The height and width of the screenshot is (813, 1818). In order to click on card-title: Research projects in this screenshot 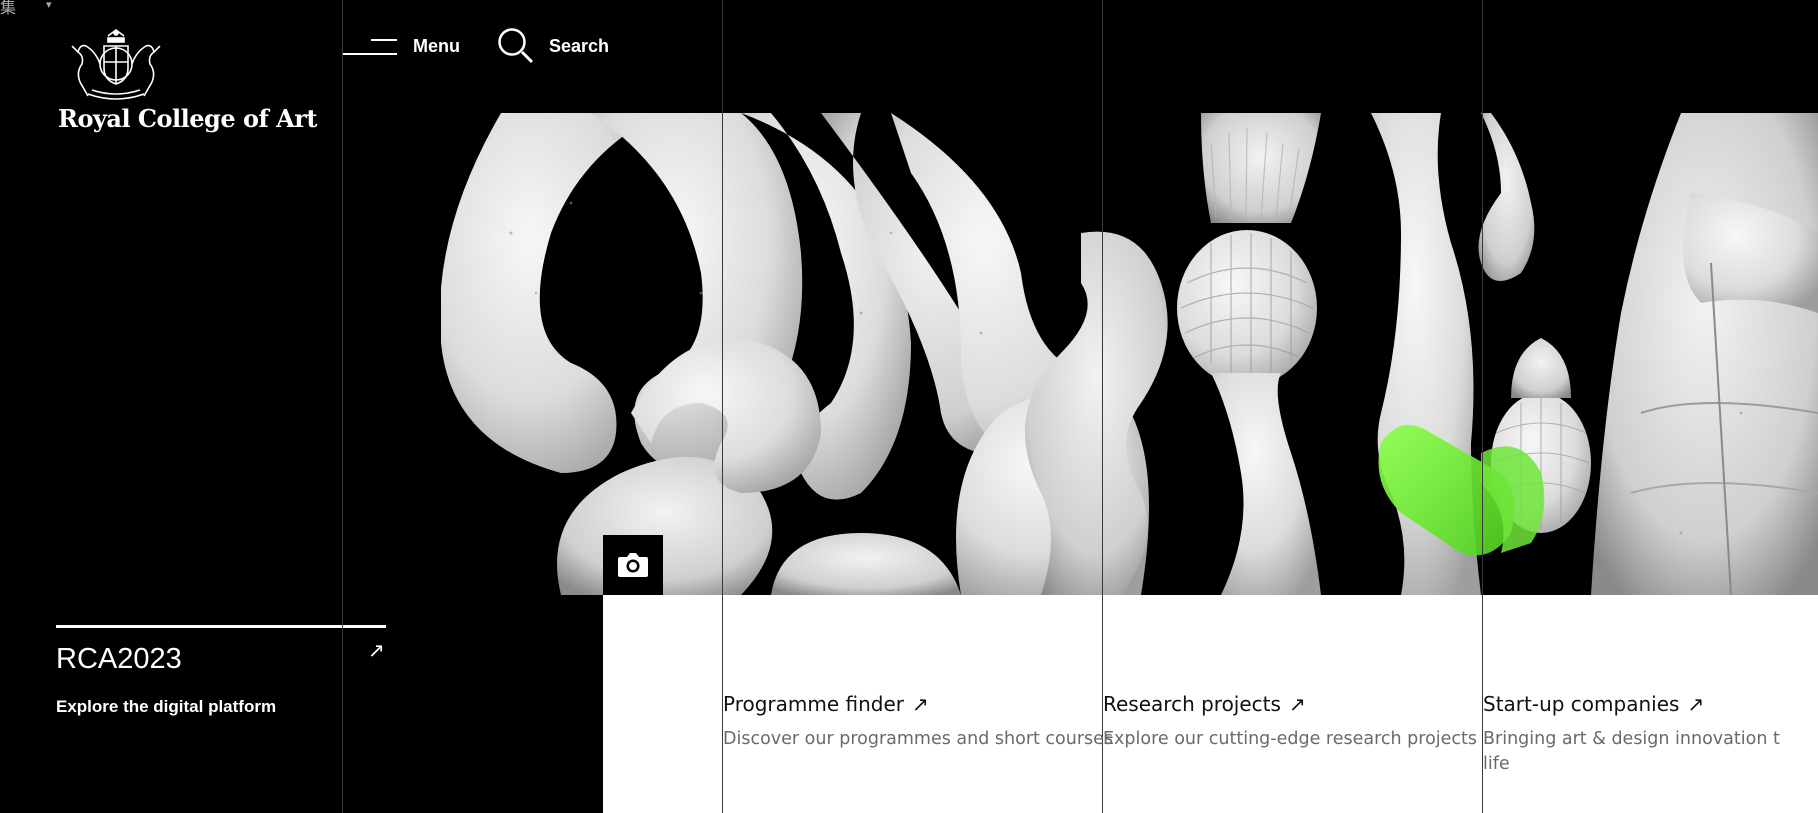, I will do `click(1192, 704)`.